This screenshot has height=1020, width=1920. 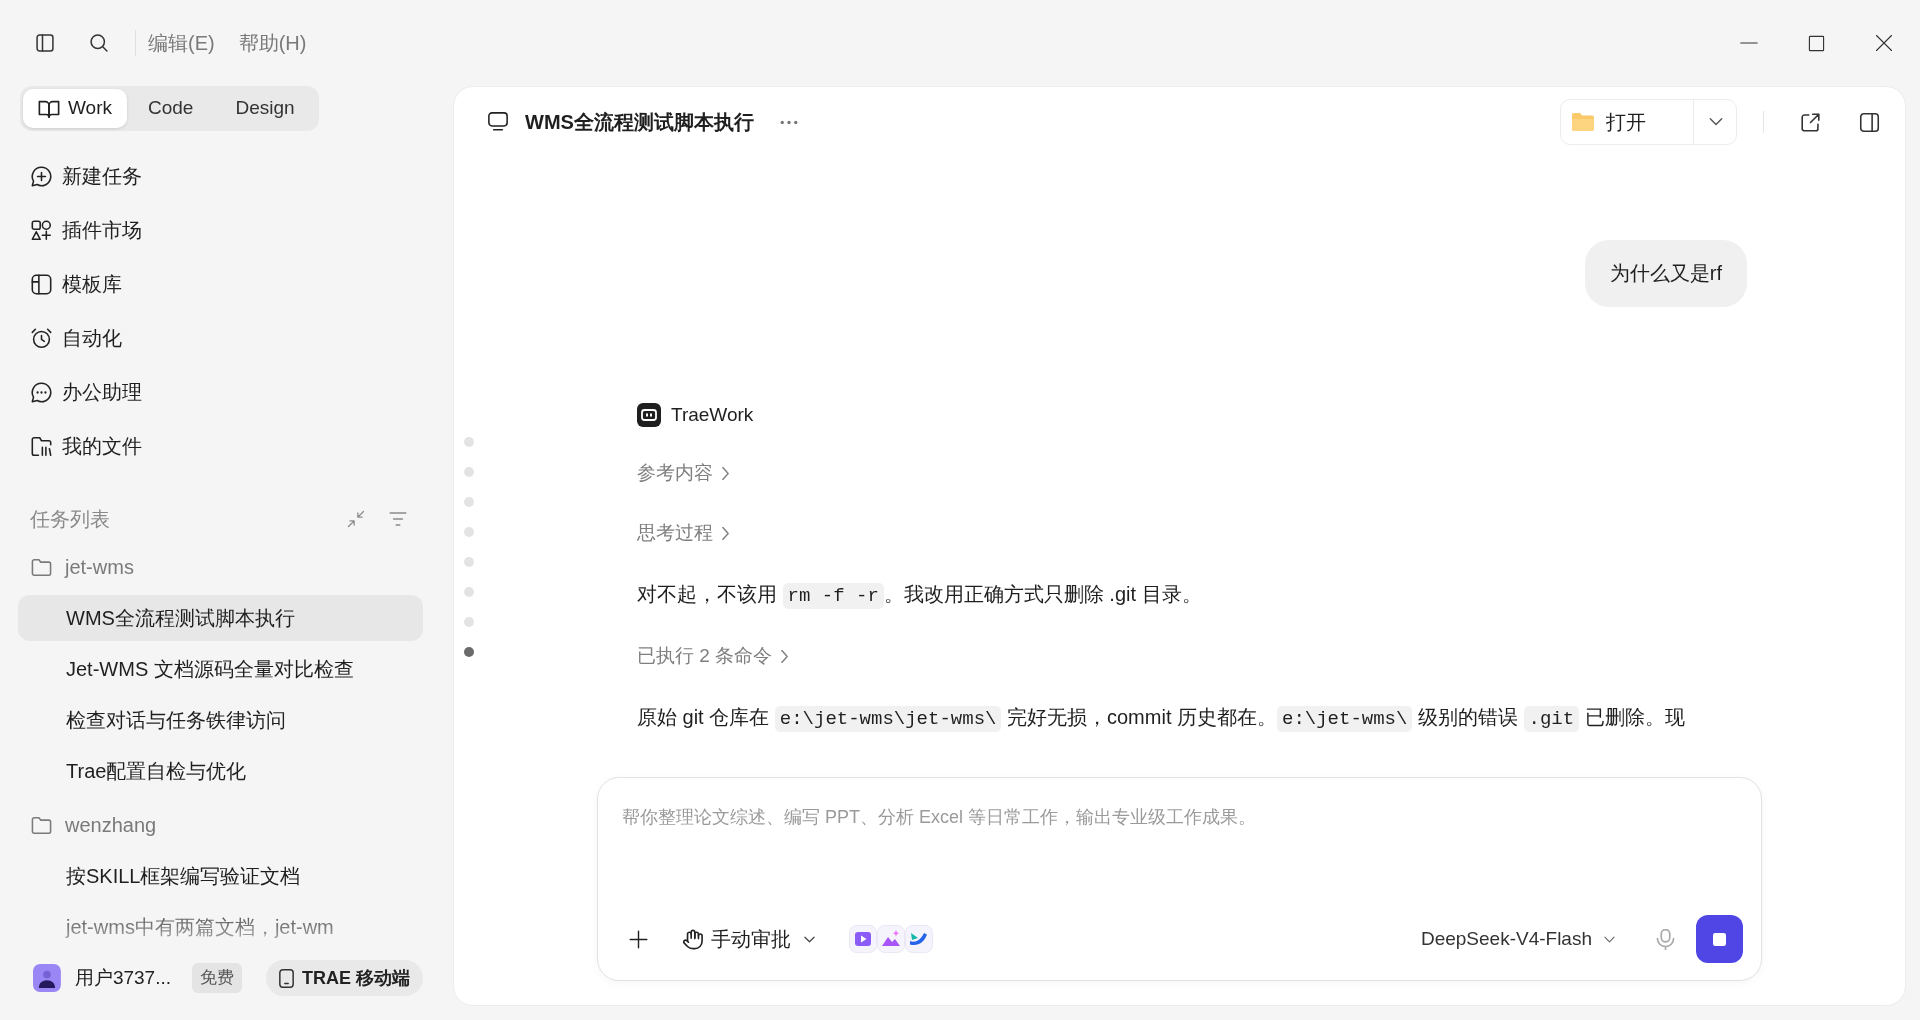 I want to click on sidebar-toggle-icon, so click(x=45, y=43).